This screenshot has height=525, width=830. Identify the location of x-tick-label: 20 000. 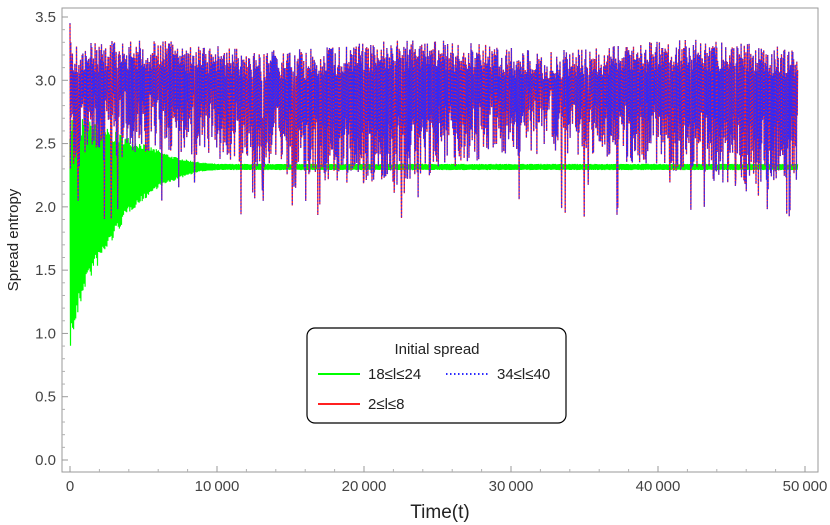
(364, 486).